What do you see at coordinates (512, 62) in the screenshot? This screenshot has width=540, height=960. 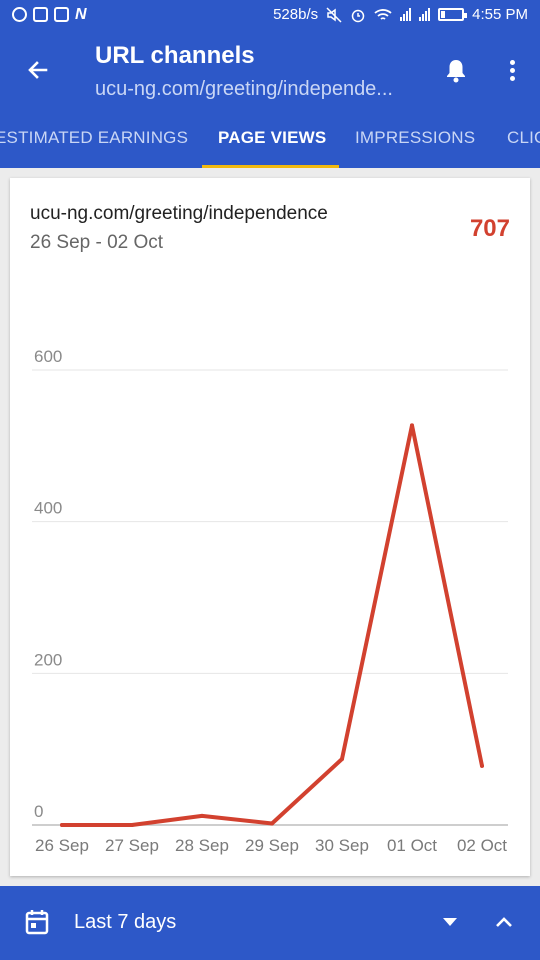 I see `more-vert-icon` at bounding box center [512, 62].